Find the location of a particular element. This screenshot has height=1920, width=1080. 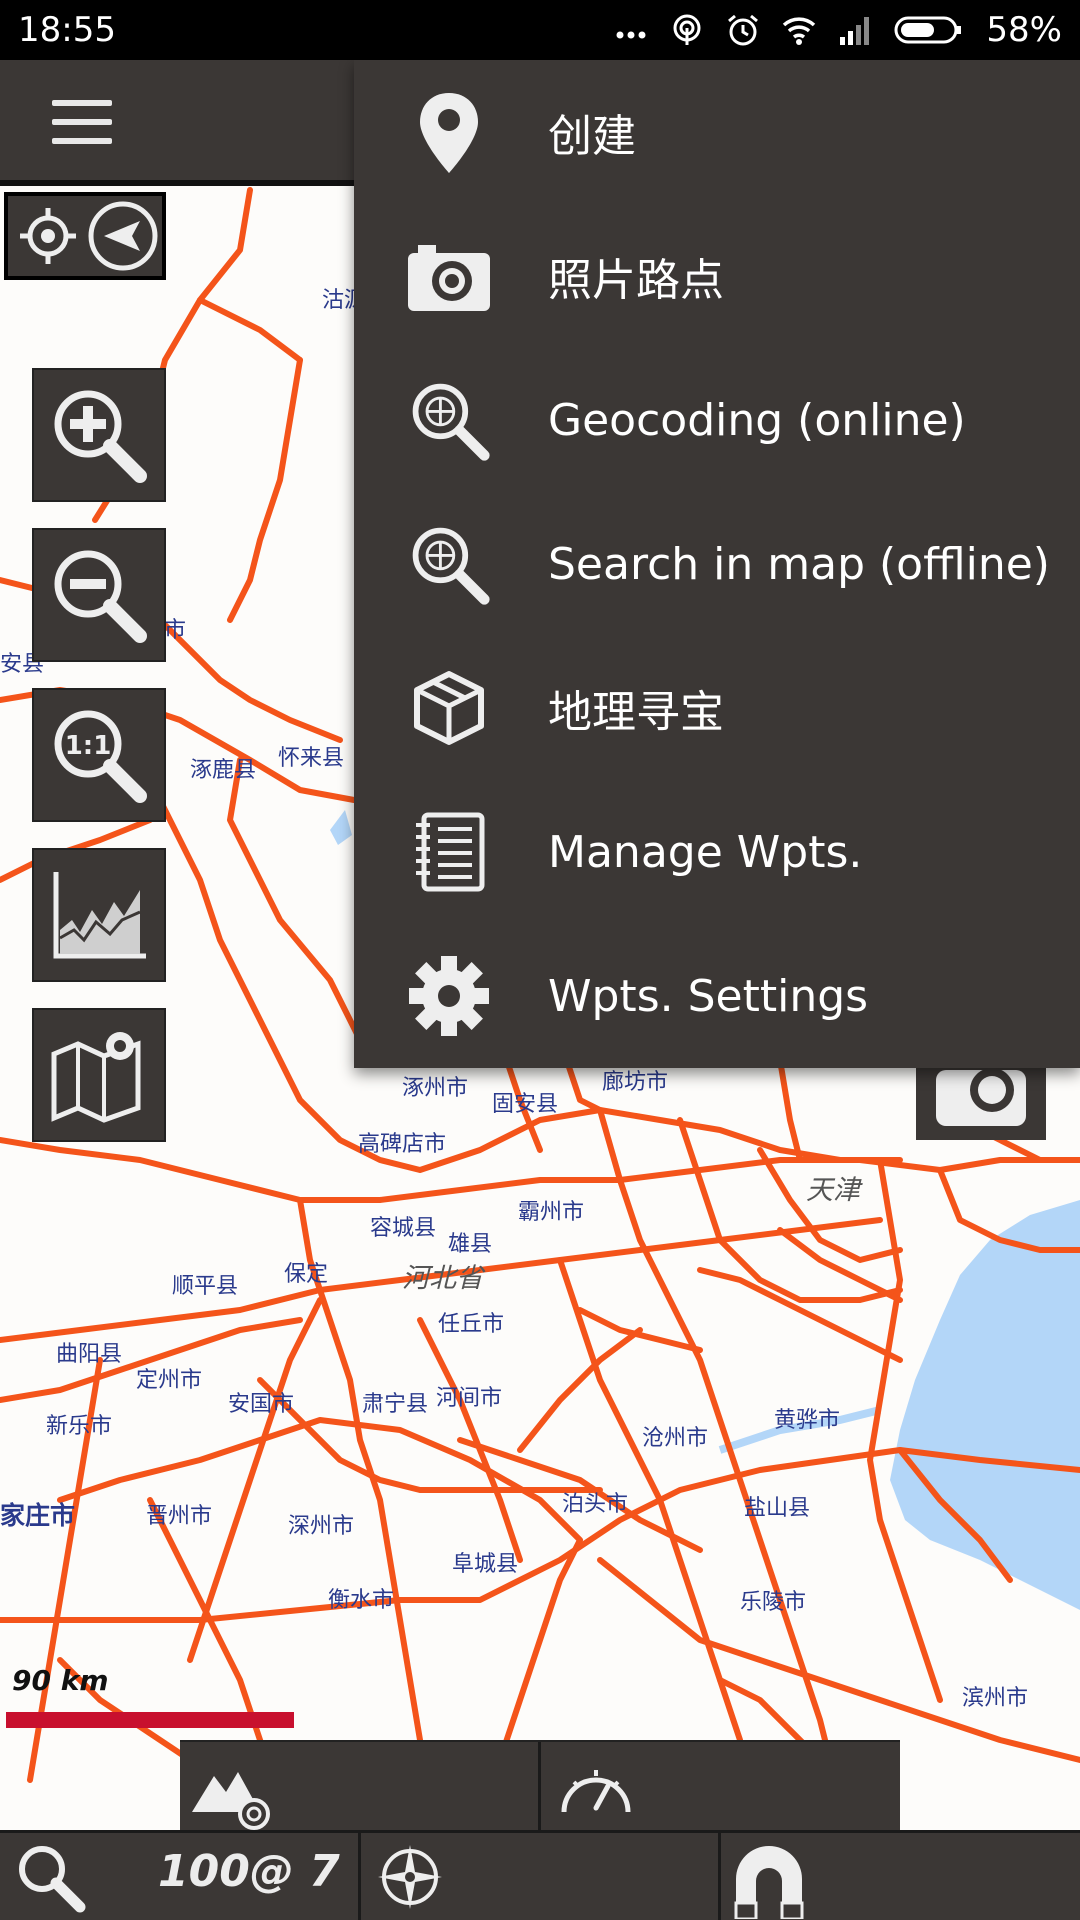

map-label: 深州市 is located at coordinates (321, 1526).